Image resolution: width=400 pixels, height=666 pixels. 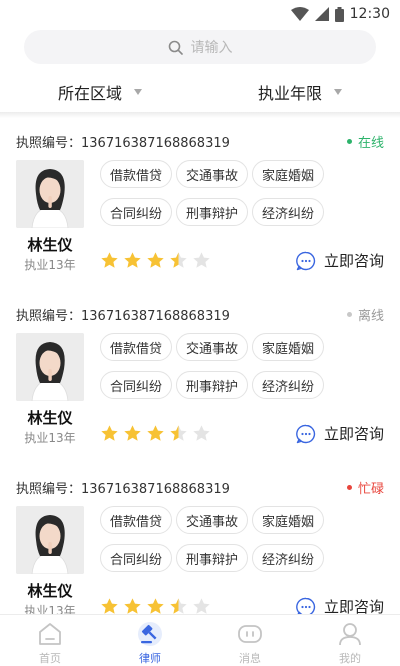 What do you see at coordinates (250, 658) in the screenshot?
I see `tab-label: 消息` at bounding box center [250, 658].